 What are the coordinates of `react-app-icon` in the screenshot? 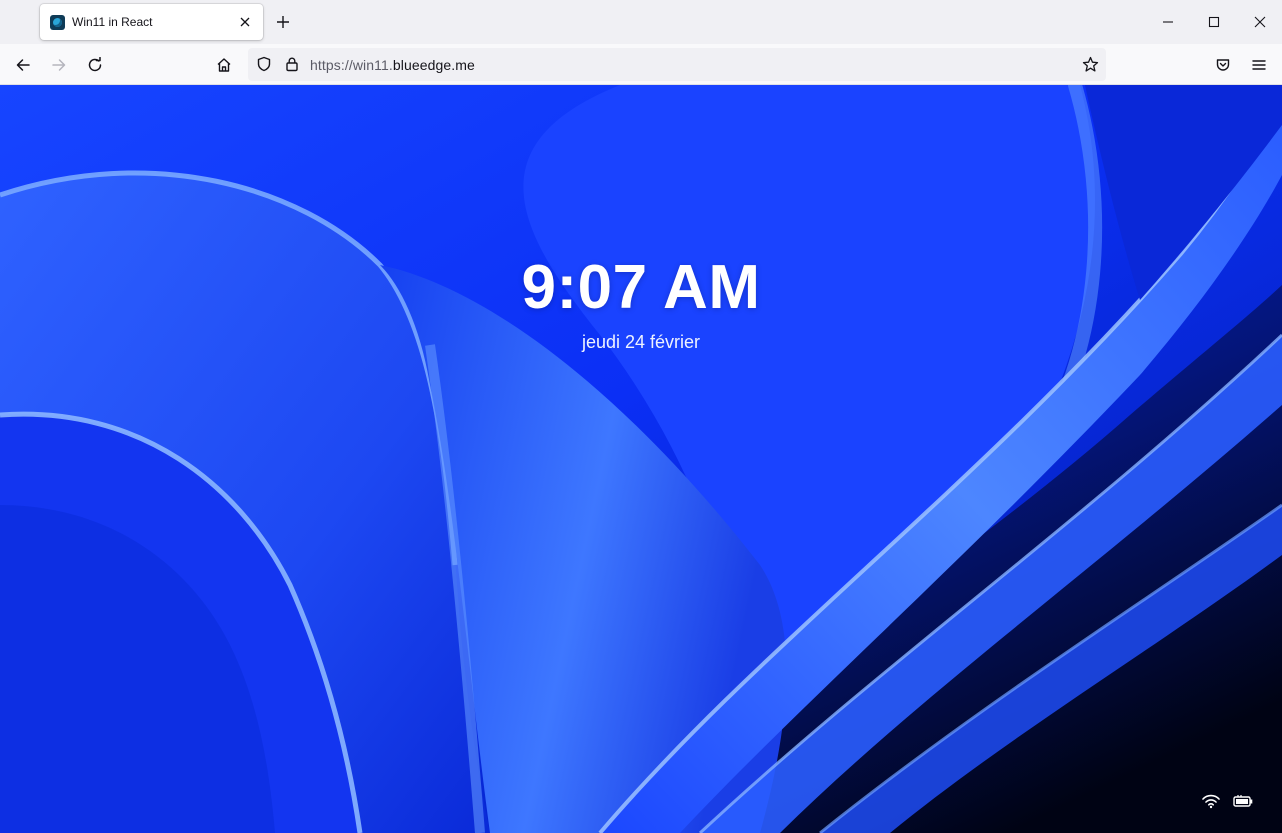 It's located at (57, 22).